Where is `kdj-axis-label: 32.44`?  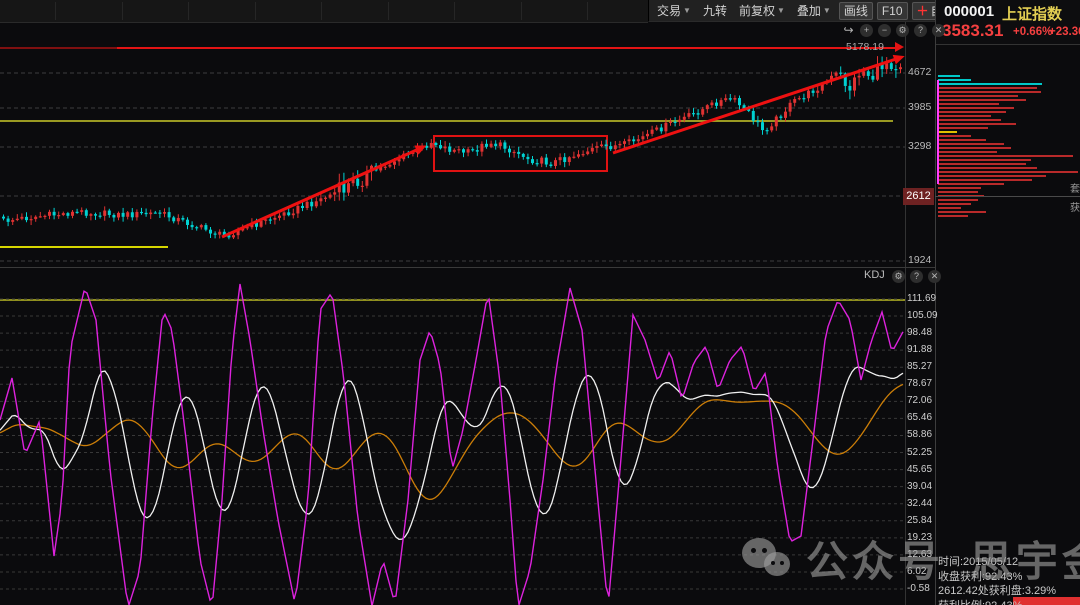 kdj-axis-label: 32.44 is located at coordinates (920, 503).